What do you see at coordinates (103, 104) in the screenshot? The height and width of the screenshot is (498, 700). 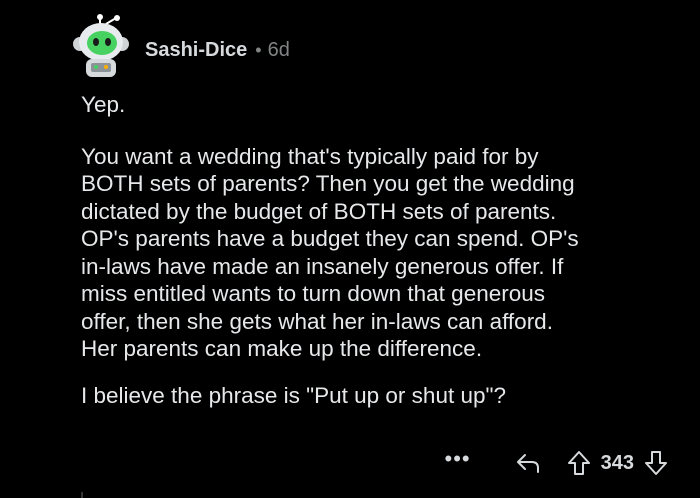 I see `comment-paragraph: Yep.` at bounding box center [103, 104].